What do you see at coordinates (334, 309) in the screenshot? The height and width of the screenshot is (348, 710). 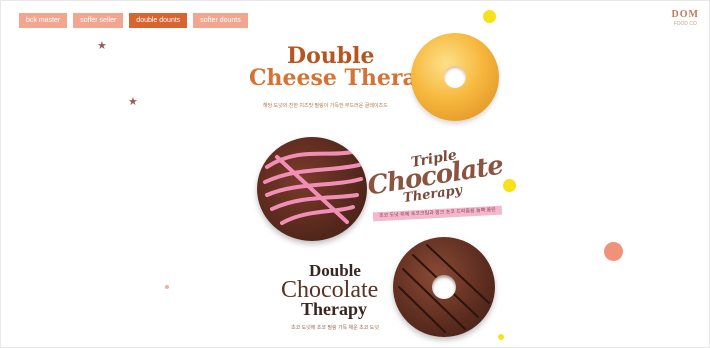 I see `product-3-title-line3: Therapy` at bounding box center [334, 309].